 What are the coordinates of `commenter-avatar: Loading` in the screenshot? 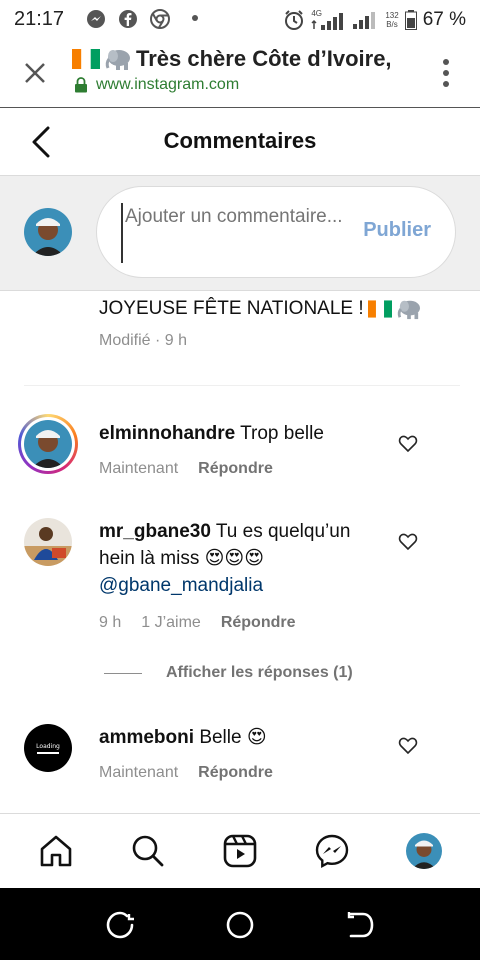 It's located at (48, 748).